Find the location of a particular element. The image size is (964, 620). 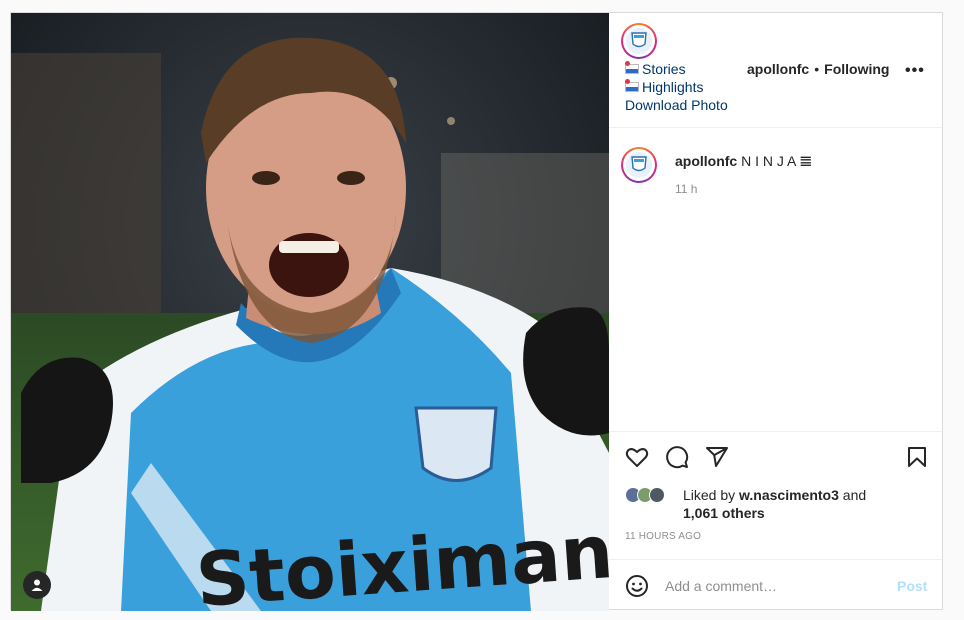

header-username: apollonfc is located at coordinates (778, 69).